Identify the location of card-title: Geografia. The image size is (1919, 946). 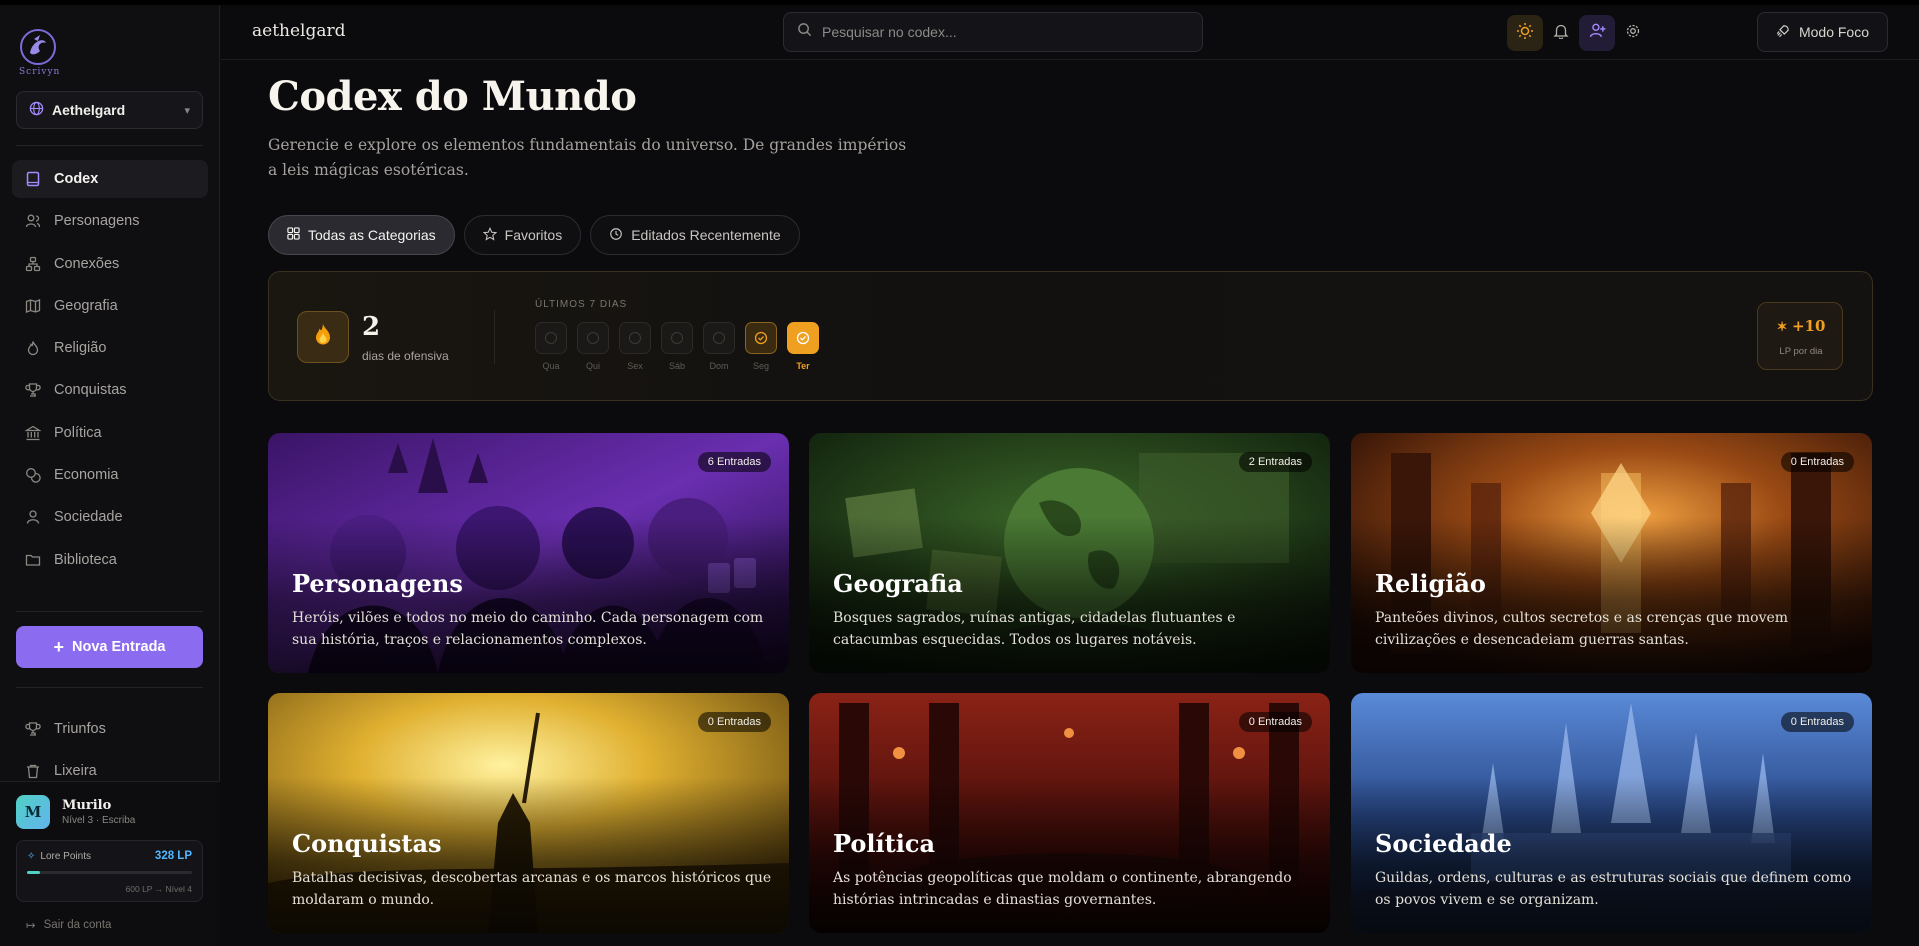
(898, 583).